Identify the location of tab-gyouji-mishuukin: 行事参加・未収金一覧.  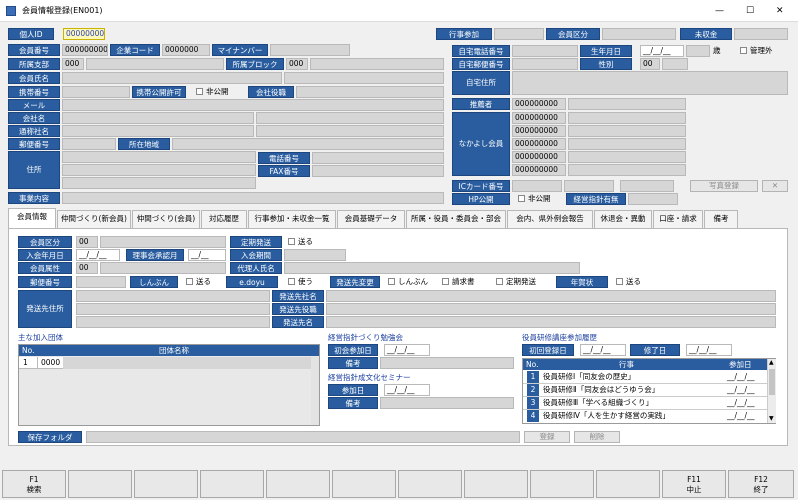
(292, 219).